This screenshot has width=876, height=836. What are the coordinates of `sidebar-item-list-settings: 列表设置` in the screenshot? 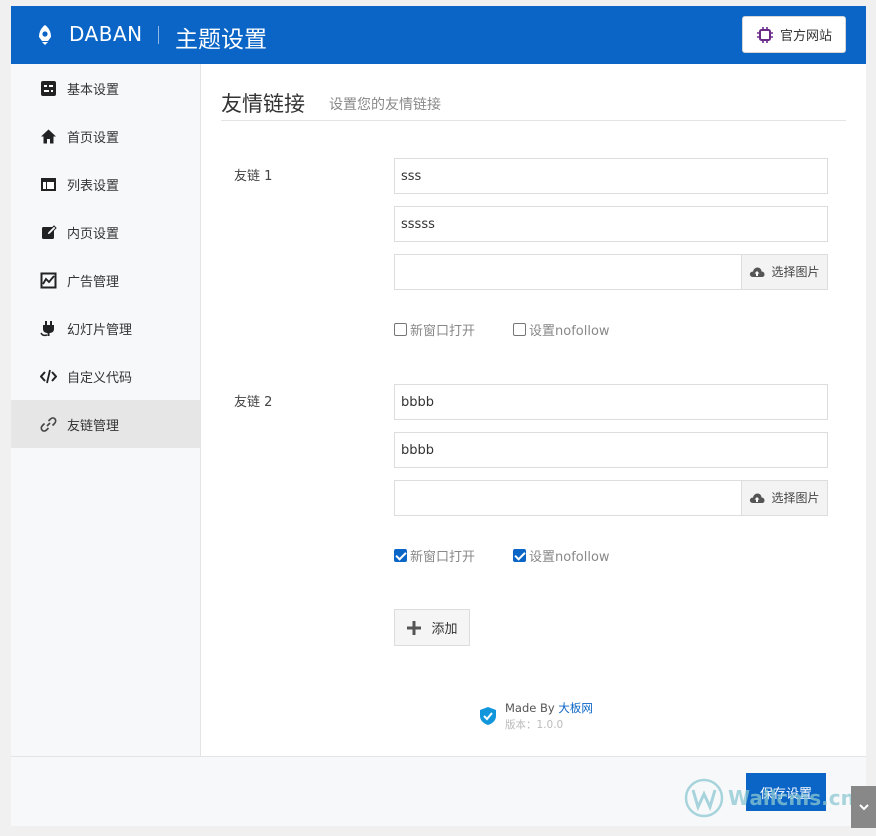 It's located at (105, 184).